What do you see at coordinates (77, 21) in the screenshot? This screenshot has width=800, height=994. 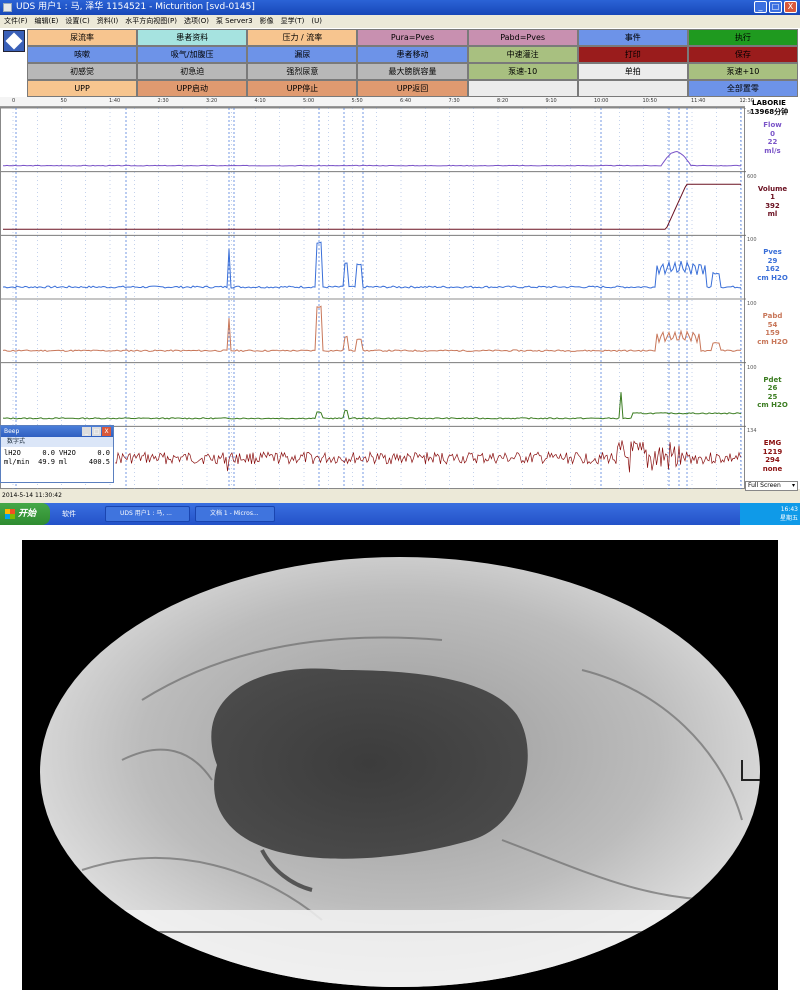 I see `menu-settings: 设置(C)` at bounding box center [77, 21].